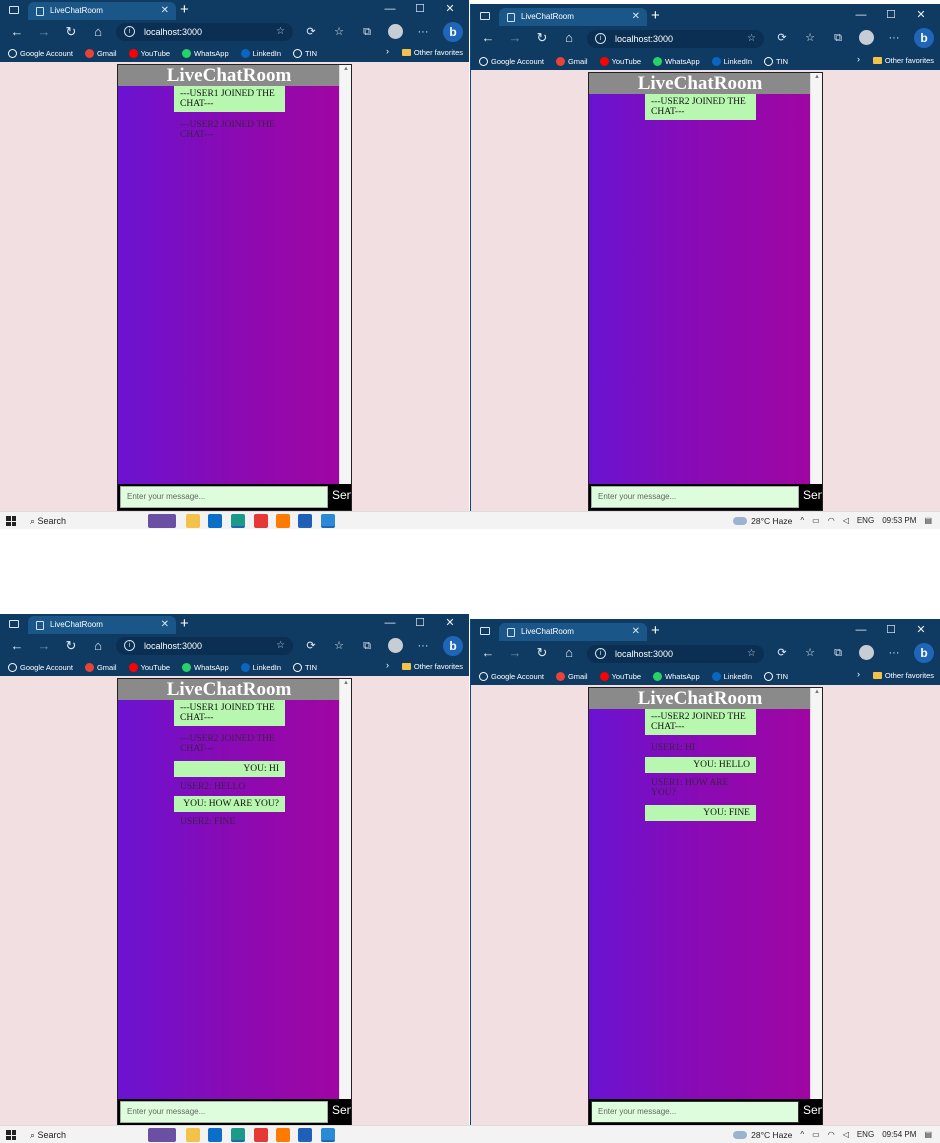 This screenshot has width=940, height=1143. What do you see at coordinates (894, 653) in the screenshot?
I see `more-menu-icon: ···` at bounding box center [894, 653].